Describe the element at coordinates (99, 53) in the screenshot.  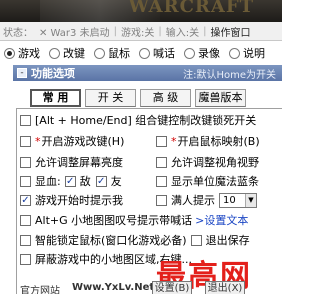
I see `mode-mouse-radio` at that location.